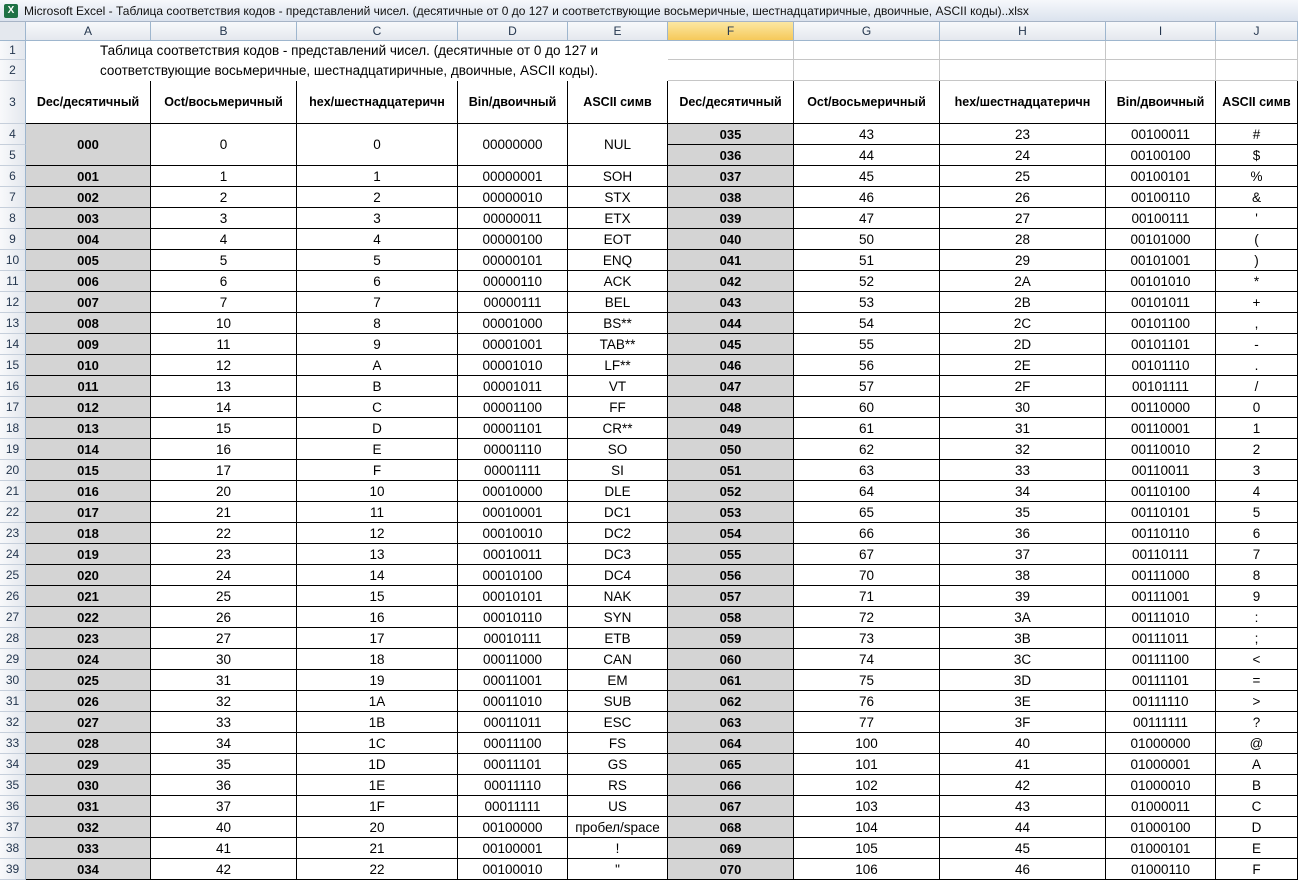 Image resolution: width=1298 pixels, height=884 pixels. Describe the element at coordinates (13, 239) in the screenshot. I see `row-header-9: 9` at that location.